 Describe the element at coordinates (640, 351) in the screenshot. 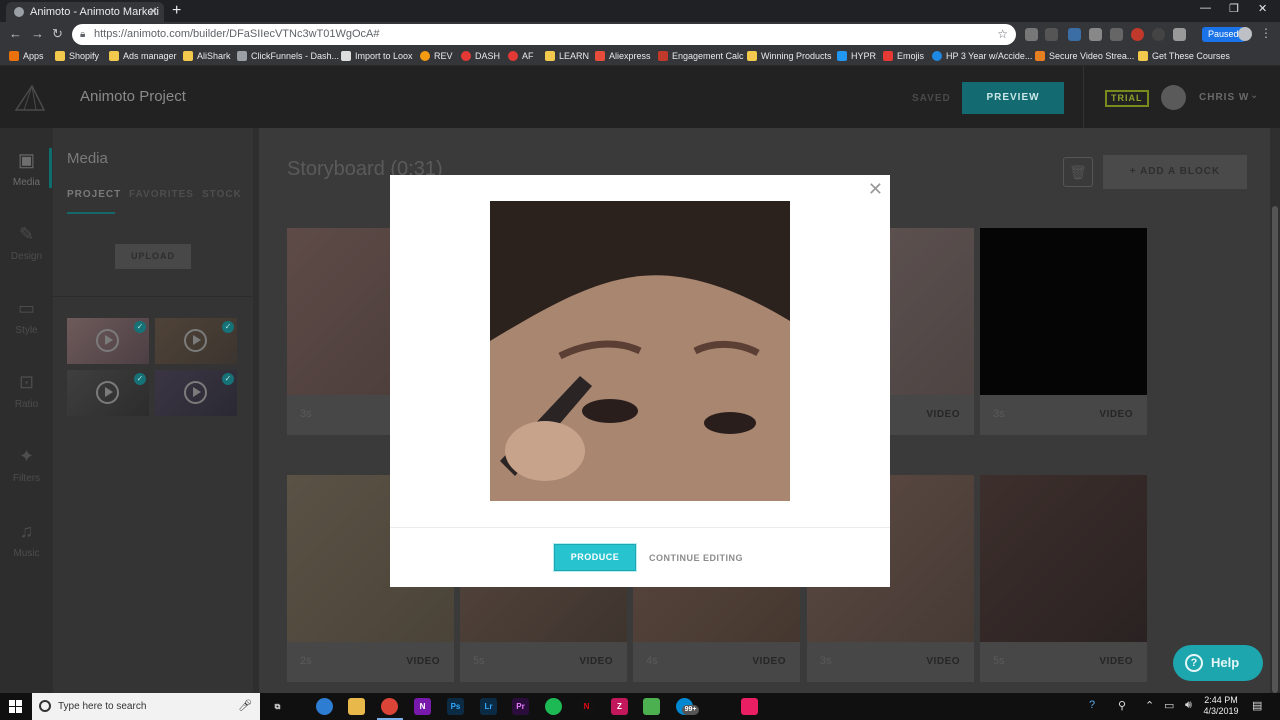

I see `video-preview` at that location.